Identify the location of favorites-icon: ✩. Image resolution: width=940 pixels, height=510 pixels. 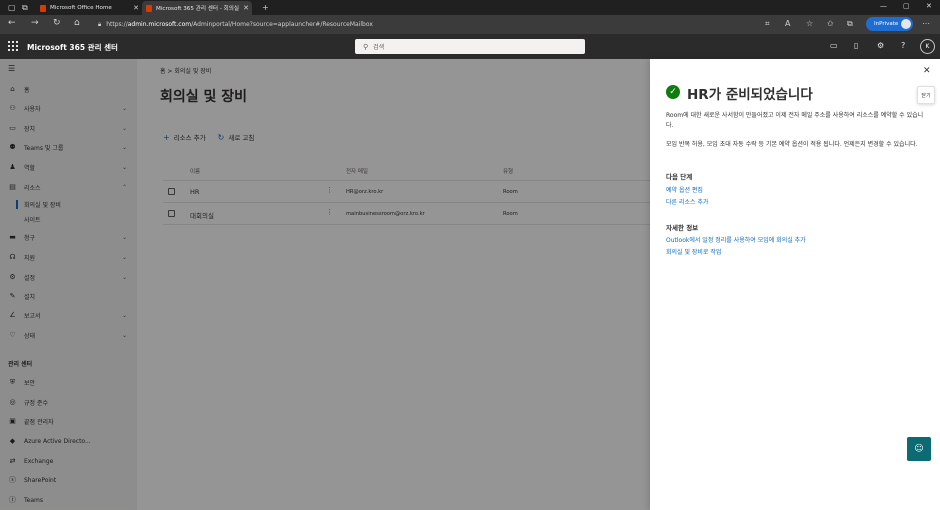
(830, 23).